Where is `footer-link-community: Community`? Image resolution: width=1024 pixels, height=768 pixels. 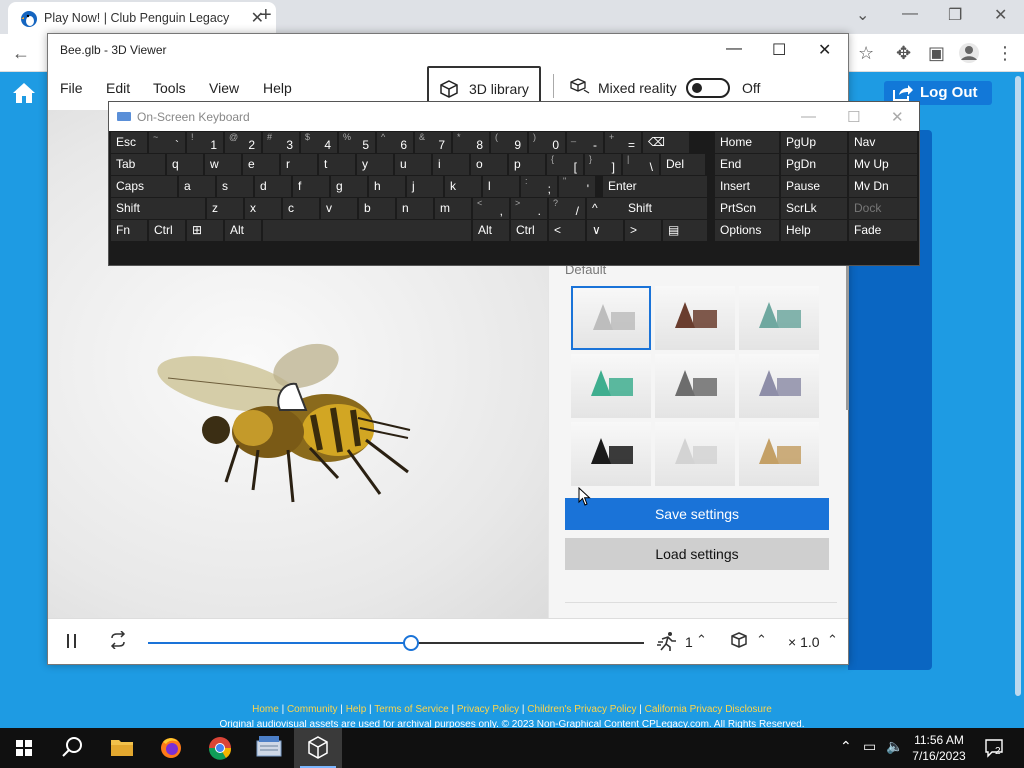 footer-link-community: Community is located at coordinates (312, 709).